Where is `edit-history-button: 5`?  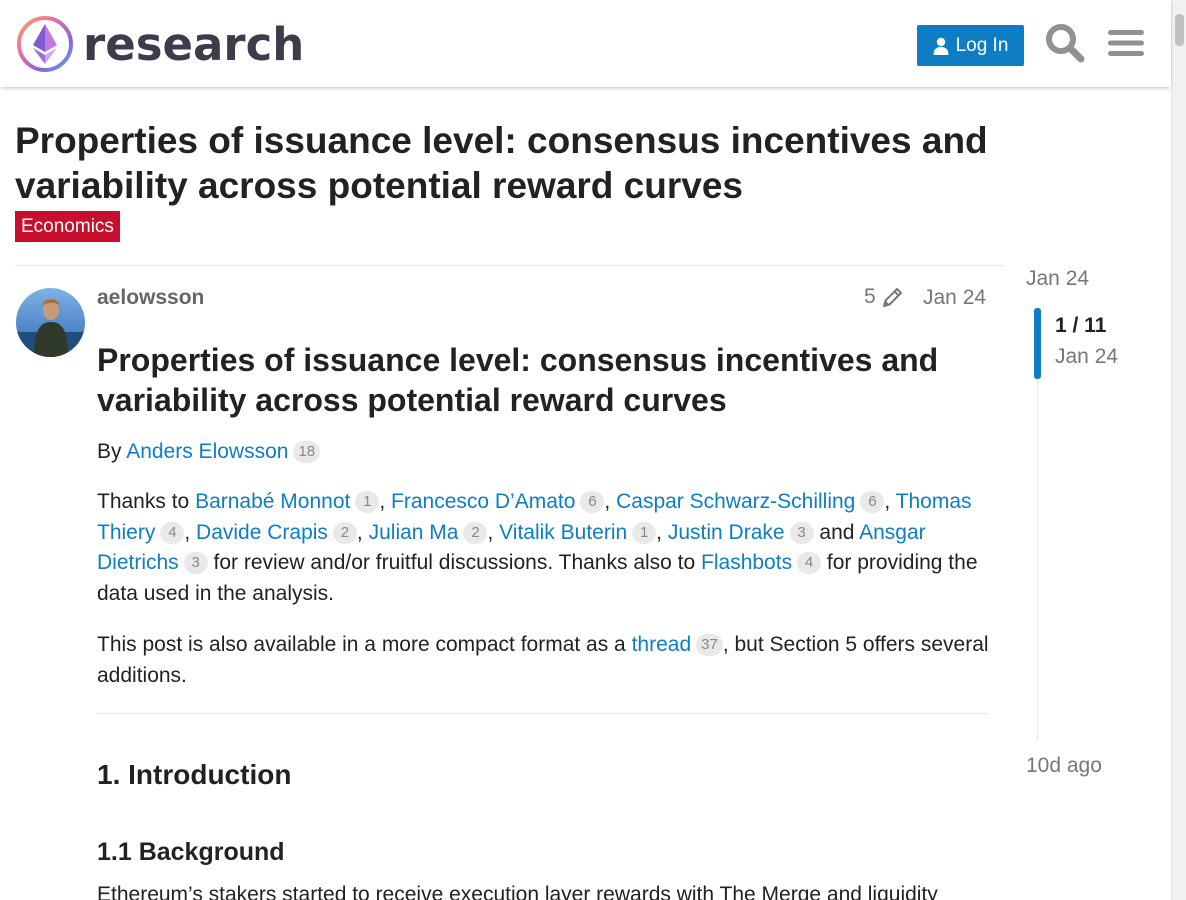 edit-history-button: 5 is located at coordinates (884, 297).